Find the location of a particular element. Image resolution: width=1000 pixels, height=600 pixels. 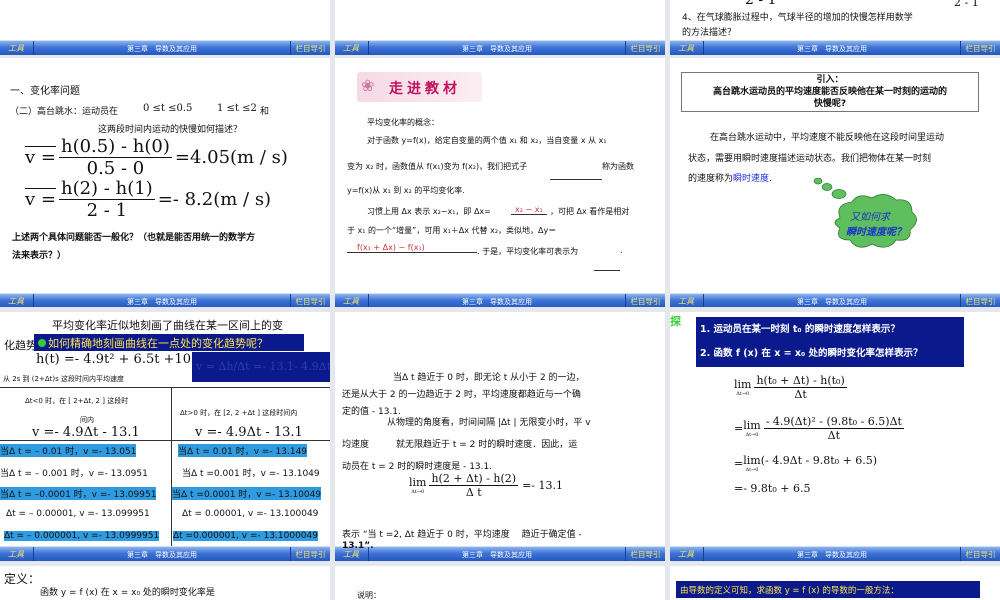

highlight-term: 瞬时速度 is located at coordinates (751, 179).